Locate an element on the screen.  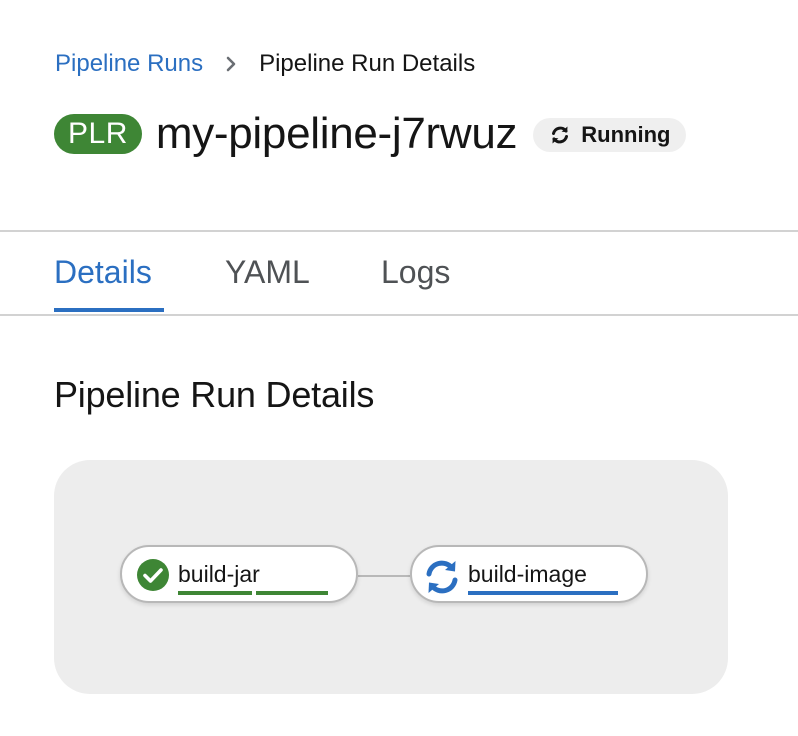
task-name: build-image is located at coordinates (527, 574).